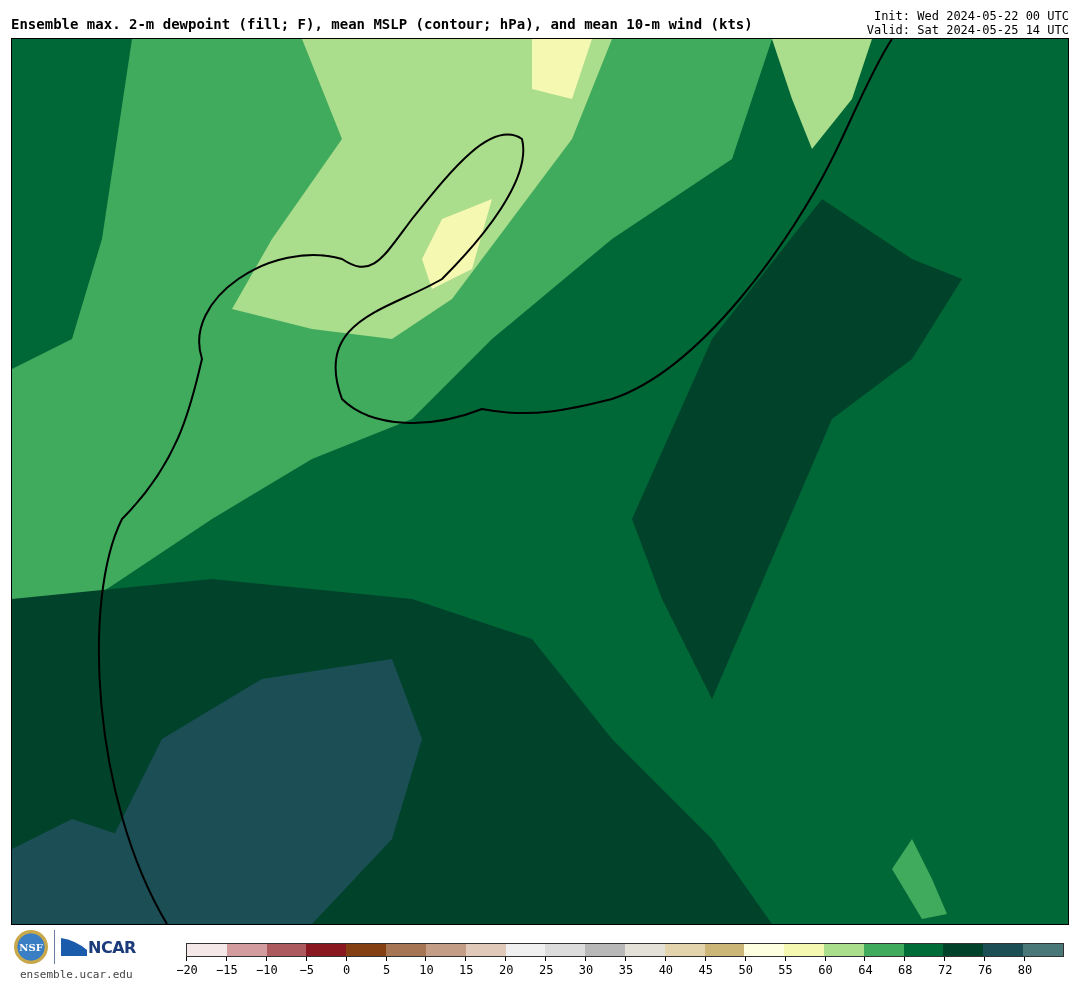 The width and height of the screenshot is (1080, 988). Describe the element at coordinates (825, 970) in the screenshot. I see `colorbar-tick-label: 60` at that location.